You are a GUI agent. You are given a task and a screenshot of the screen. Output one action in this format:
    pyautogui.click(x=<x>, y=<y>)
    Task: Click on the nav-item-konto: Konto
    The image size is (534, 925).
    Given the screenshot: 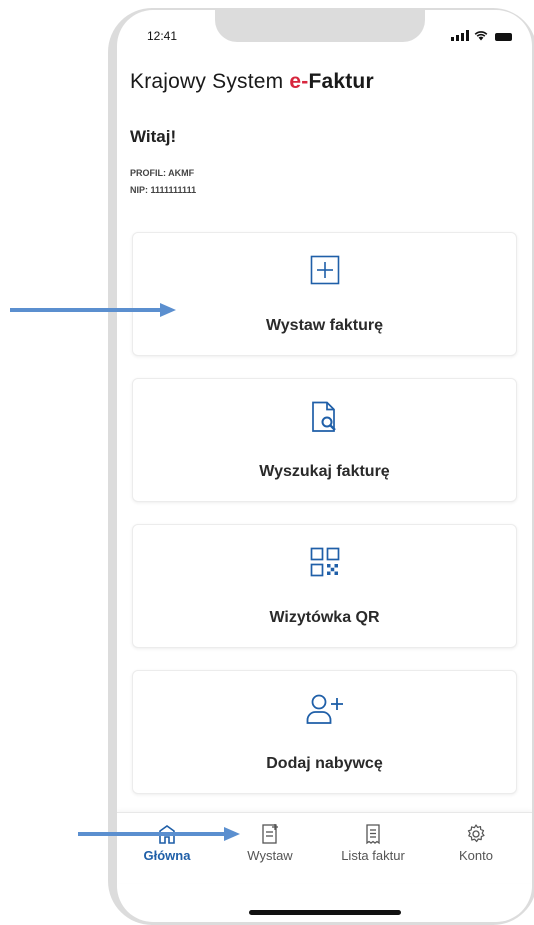 What is the action you would take?
    pyautogui.click(x=476, y=843)
    